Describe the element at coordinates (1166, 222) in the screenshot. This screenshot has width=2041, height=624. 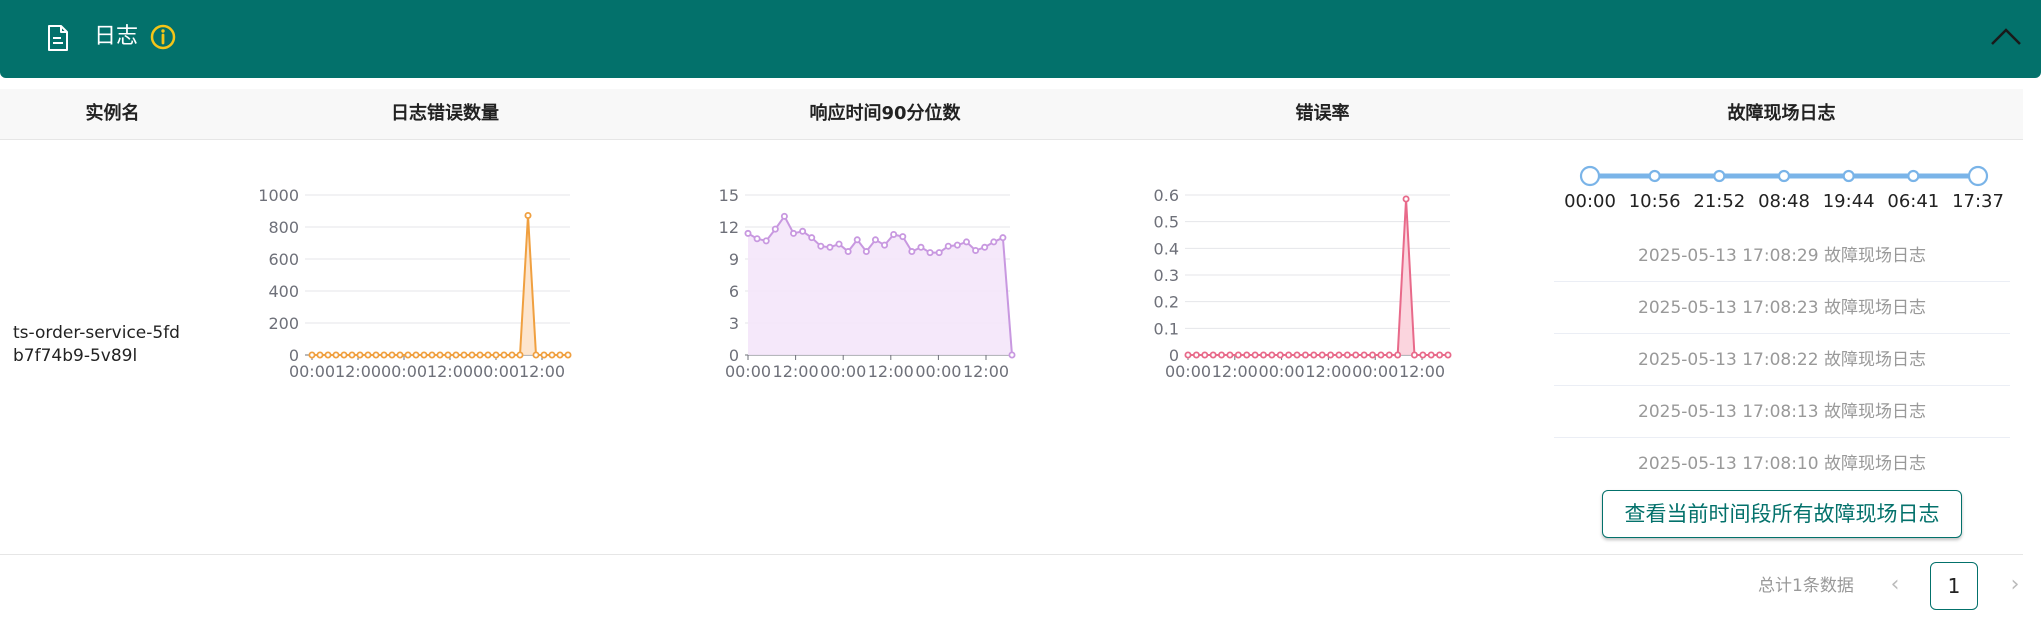
I see `y-tick-label: 0.5` at that location.